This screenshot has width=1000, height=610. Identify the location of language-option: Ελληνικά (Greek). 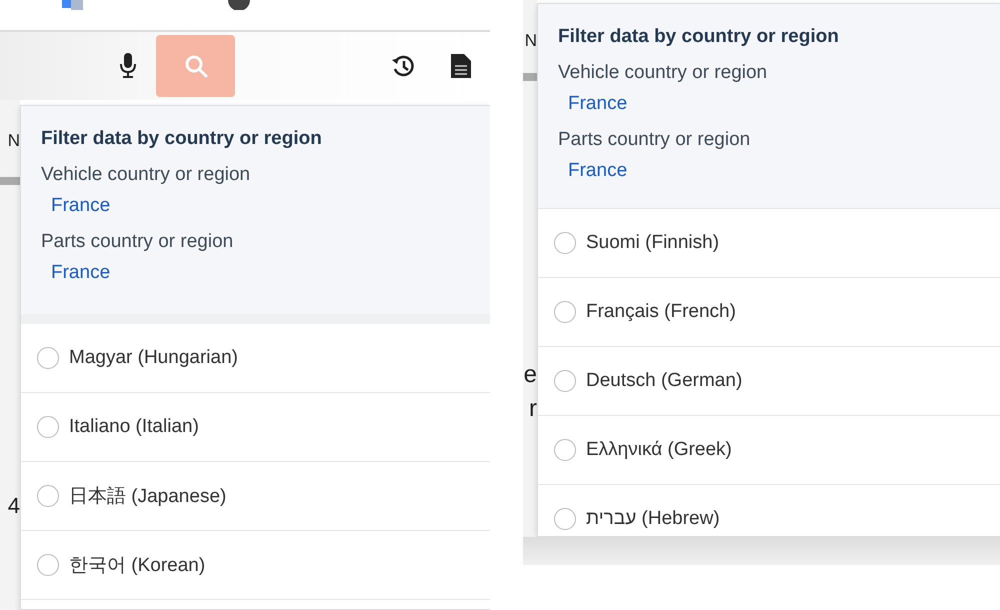
(769, 450).